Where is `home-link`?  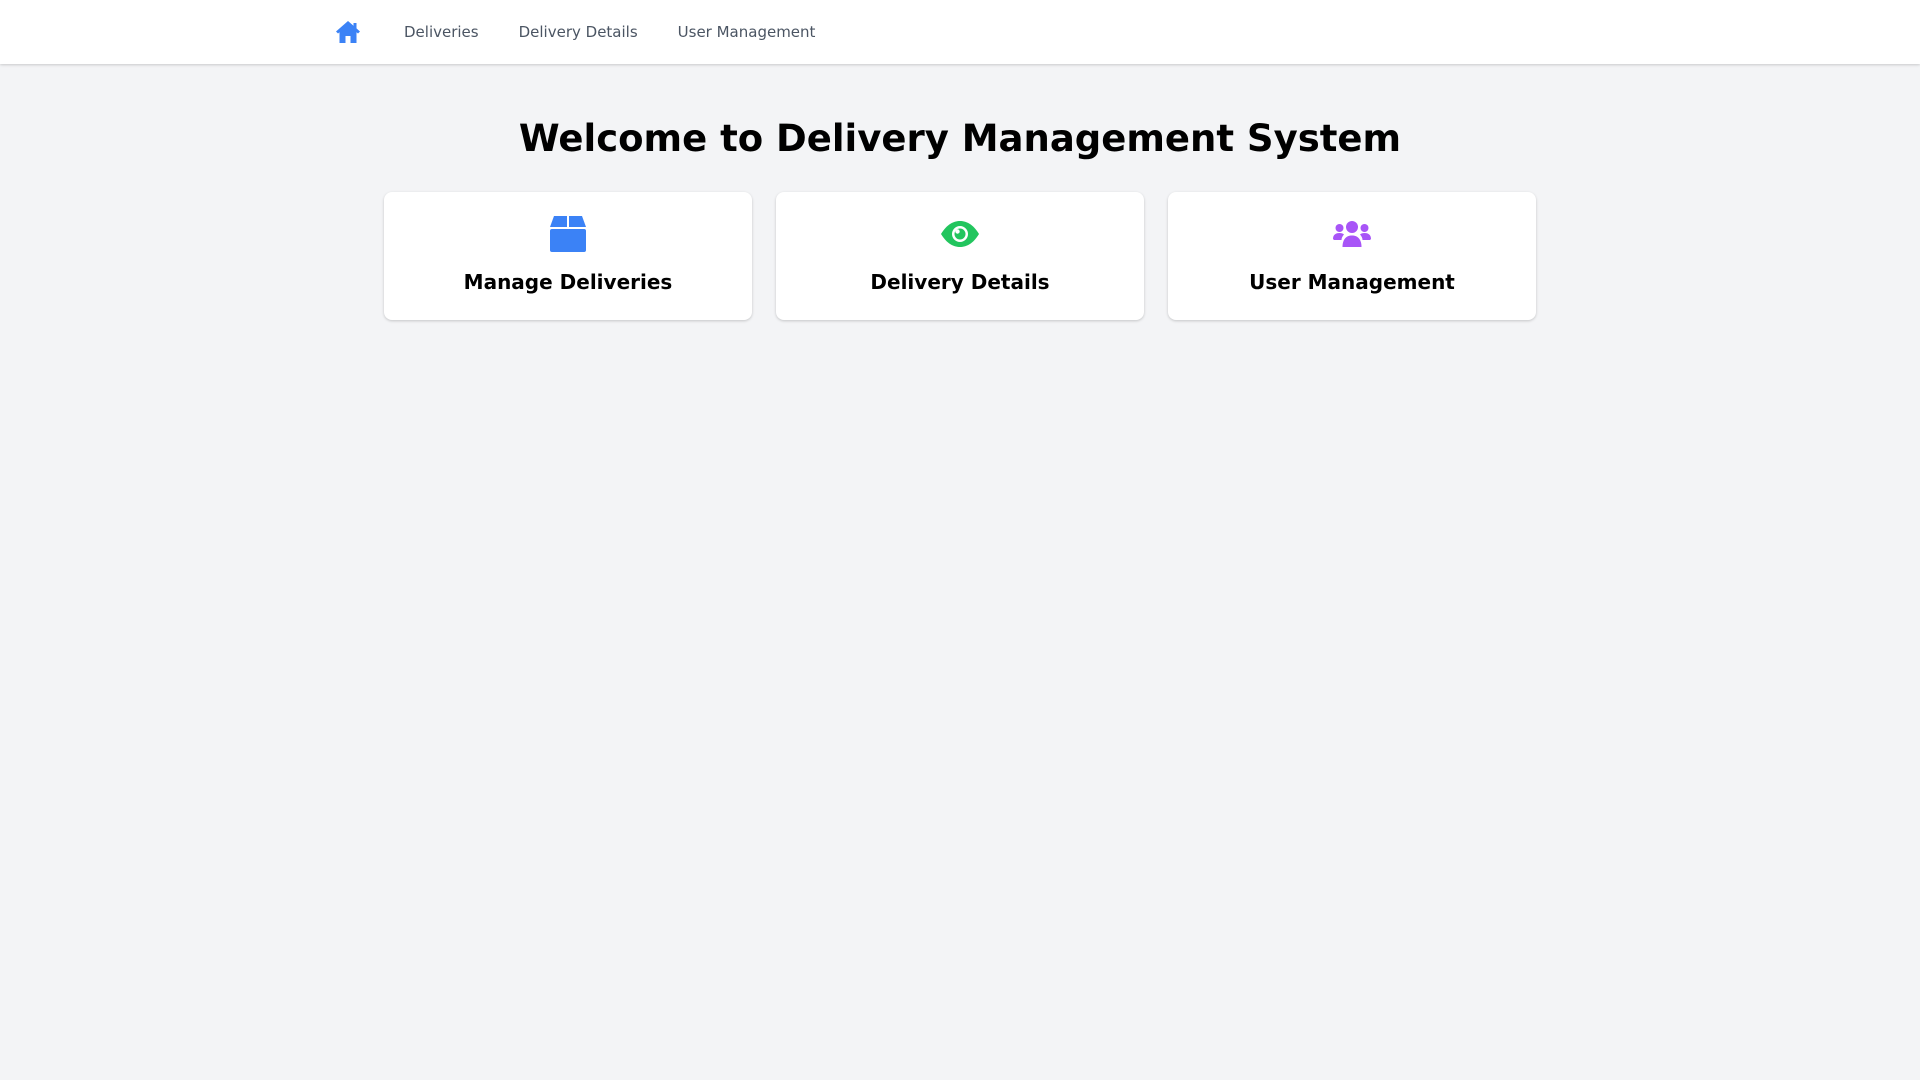
home-link is located at coordinates (348, 32).